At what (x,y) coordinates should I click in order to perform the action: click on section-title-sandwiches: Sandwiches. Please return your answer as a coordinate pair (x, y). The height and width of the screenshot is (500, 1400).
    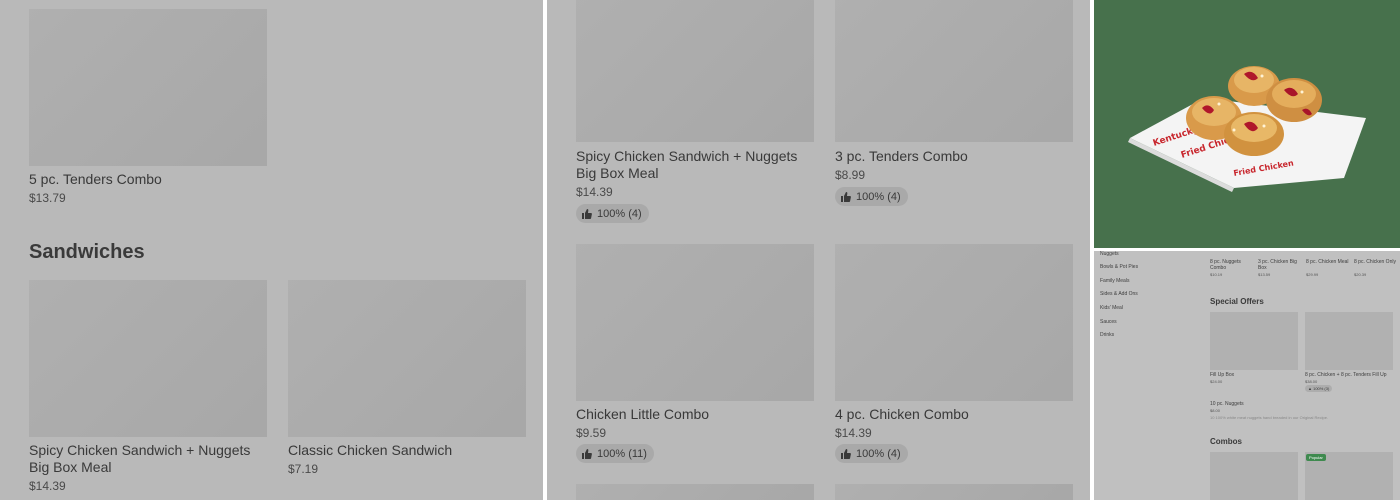
    Looking at the image, I should click on (87, 252).